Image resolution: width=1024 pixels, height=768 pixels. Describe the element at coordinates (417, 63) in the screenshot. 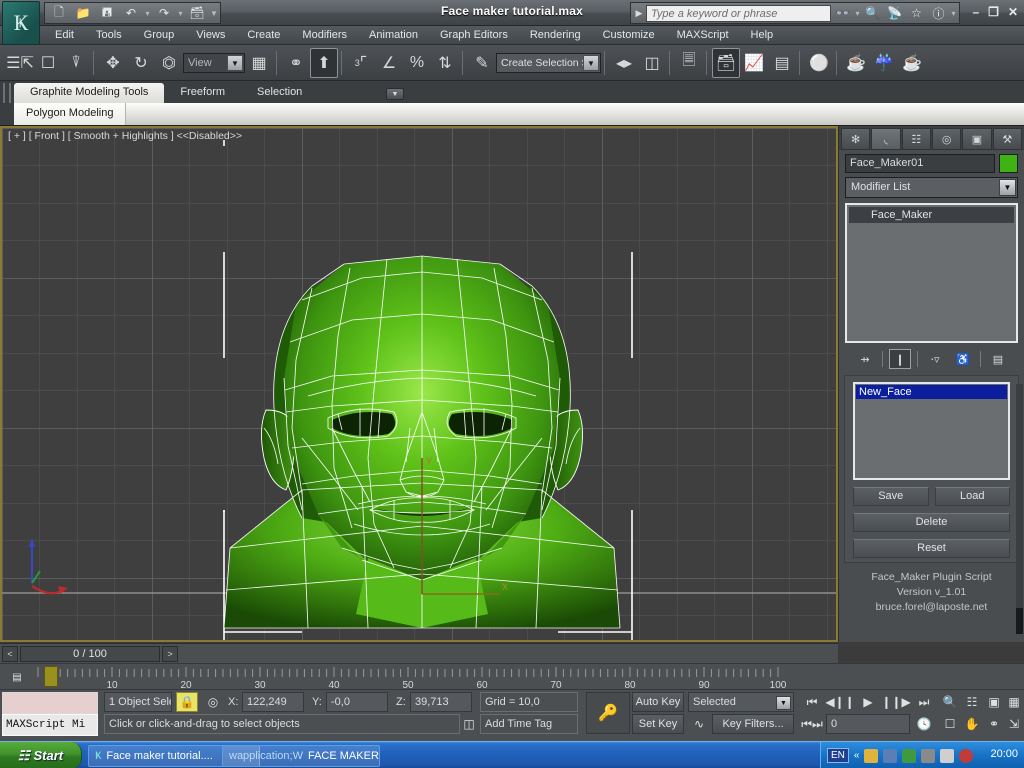

I see `percent-snap-toggle-icon: %` at that location.